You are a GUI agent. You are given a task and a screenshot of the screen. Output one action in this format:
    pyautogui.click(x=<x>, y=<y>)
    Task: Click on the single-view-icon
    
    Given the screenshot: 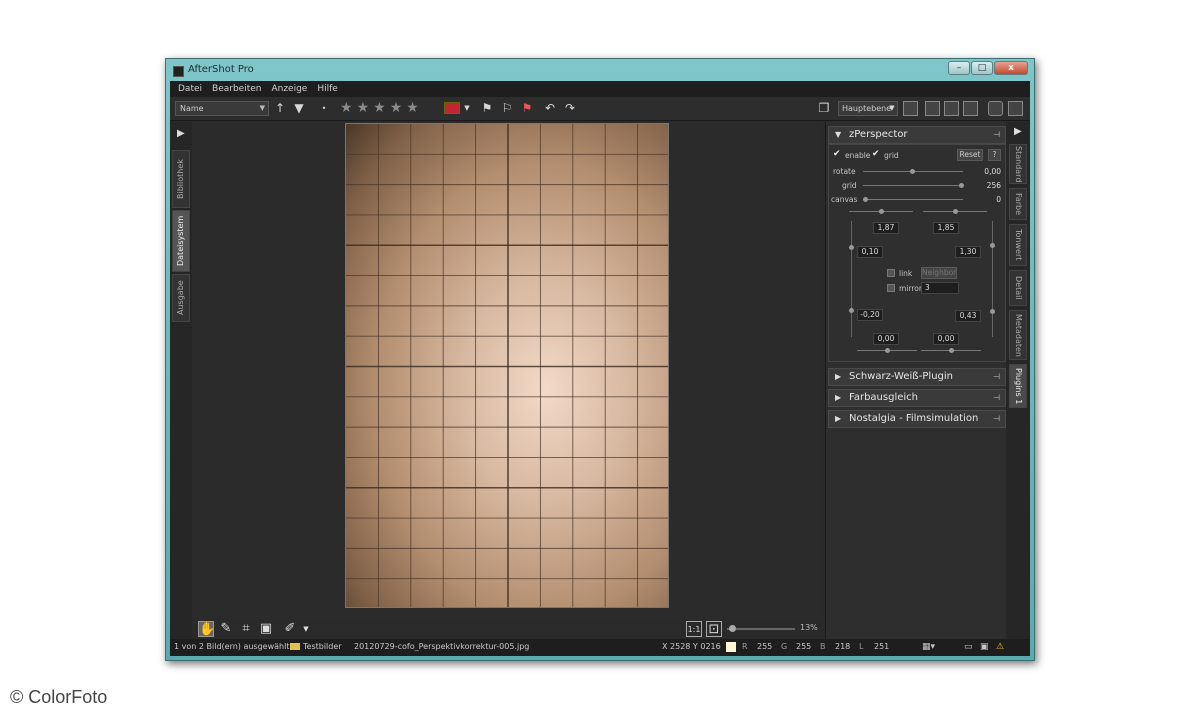 What is the action you would take?
    pyautogui.click(x=970, y=108)
    